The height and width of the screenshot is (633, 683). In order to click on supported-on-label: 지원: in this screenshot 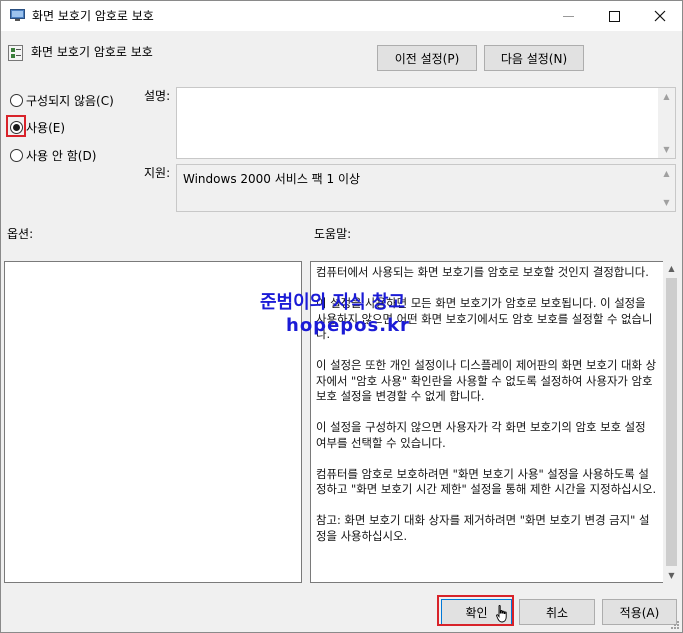, I will do `click(157, 173)`.